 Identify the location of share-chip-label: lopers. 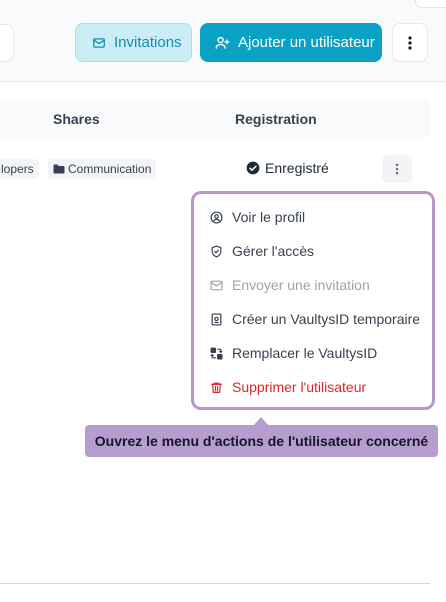
(17, 169).